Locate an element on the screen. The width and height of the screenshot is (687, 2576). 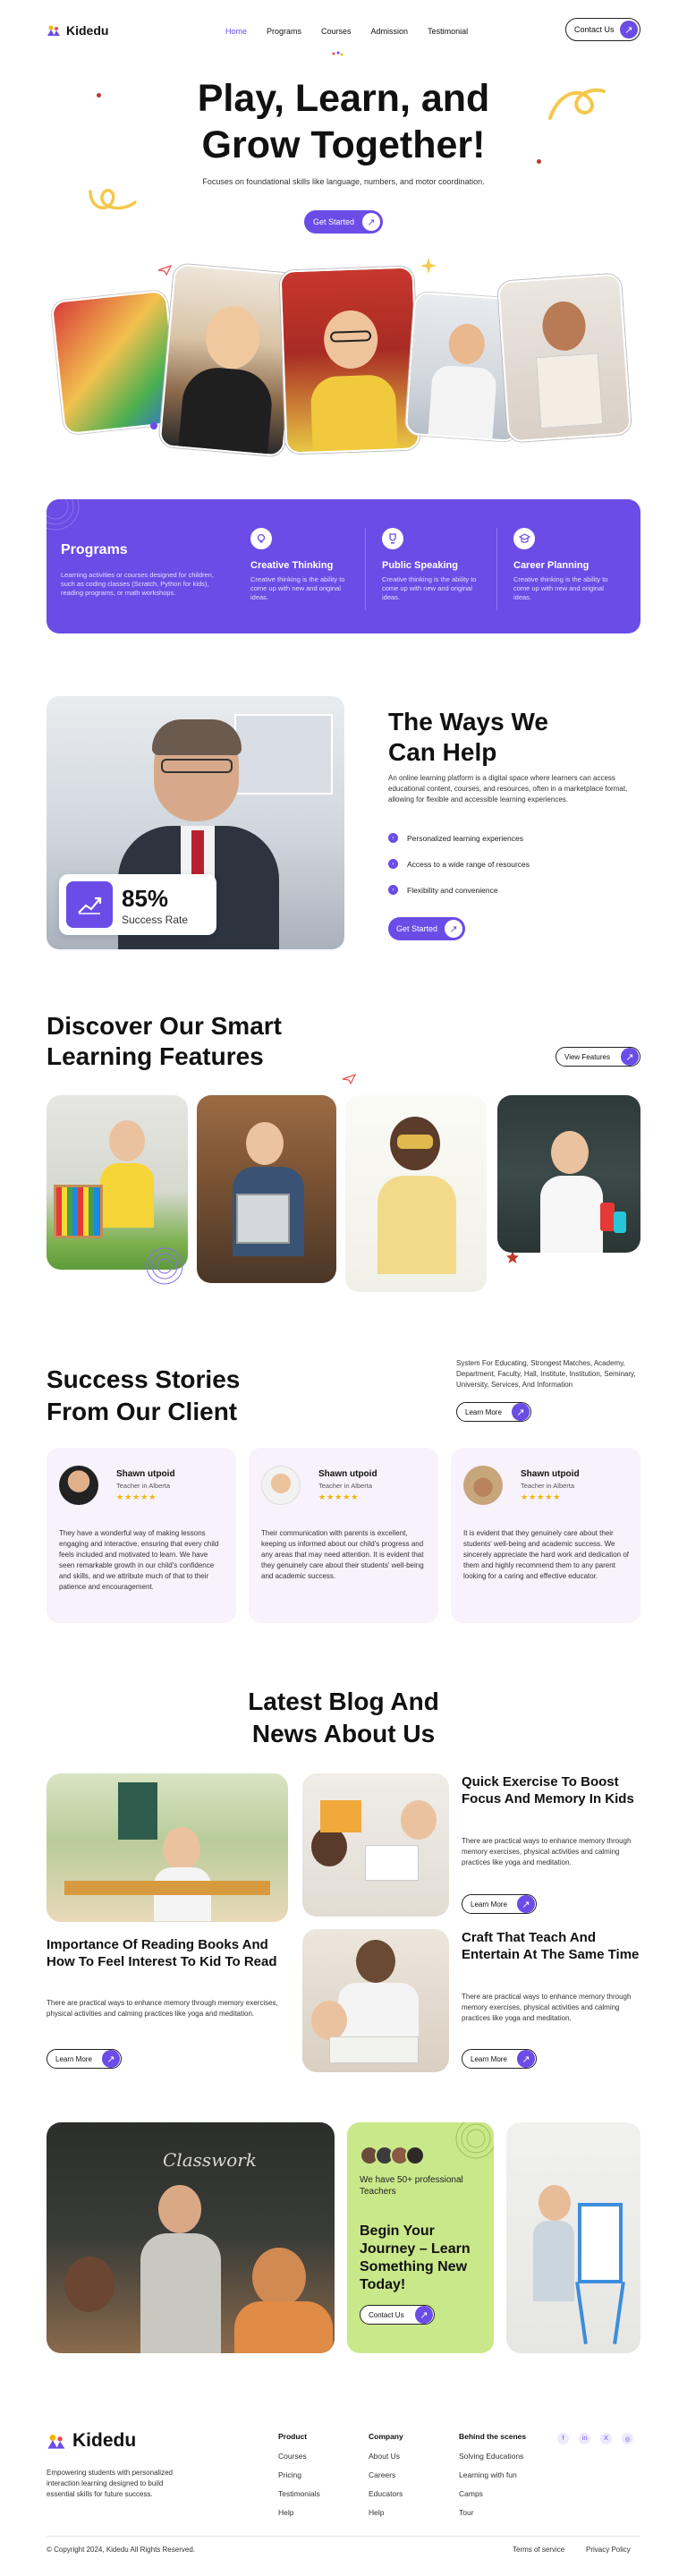
nav-item-admission: Admission is located at coordinates (390, 31).